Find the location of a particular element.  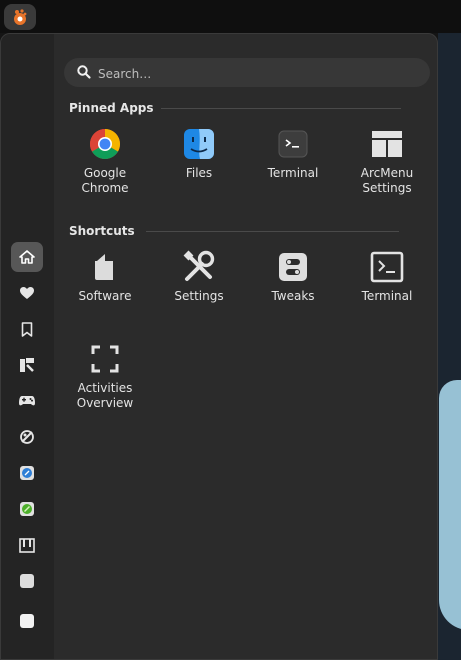

internet-icon is located at coordinates (27, 473).